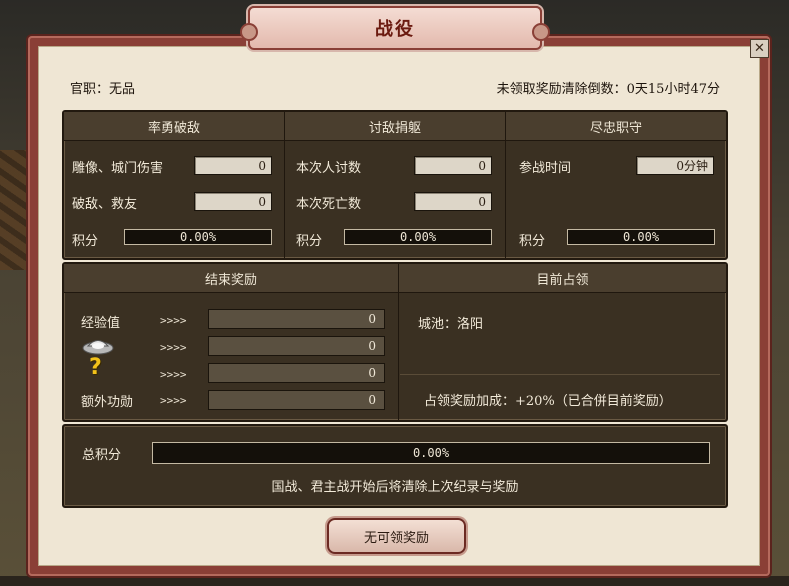 Image resolution: width=789 pixels, height=586 pixels. What do you see at coordinates (395, 487) in the screenshot?
I see `reset-notice: 国战、君主战开始后将清除上次纪录与奖励` at bounding box center [395, 487].